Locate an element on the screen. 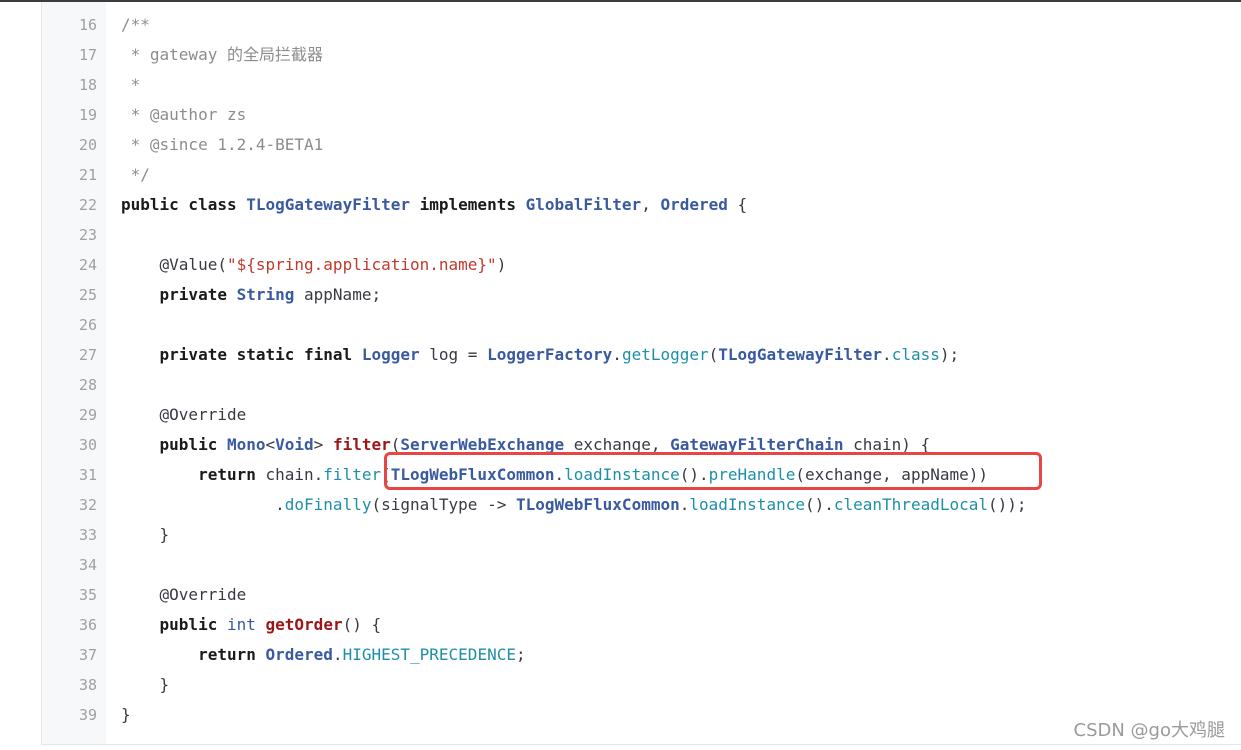 The width and height of the screenshot is (1241, 750). line-number: 25 is located at coordinates (87, 295).